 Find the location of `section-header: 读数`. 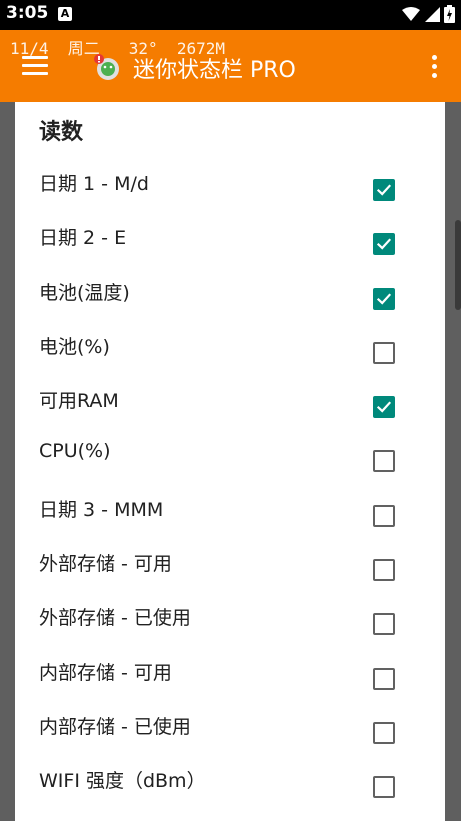

section-header: 读数 is located at coordinates (61, 132).